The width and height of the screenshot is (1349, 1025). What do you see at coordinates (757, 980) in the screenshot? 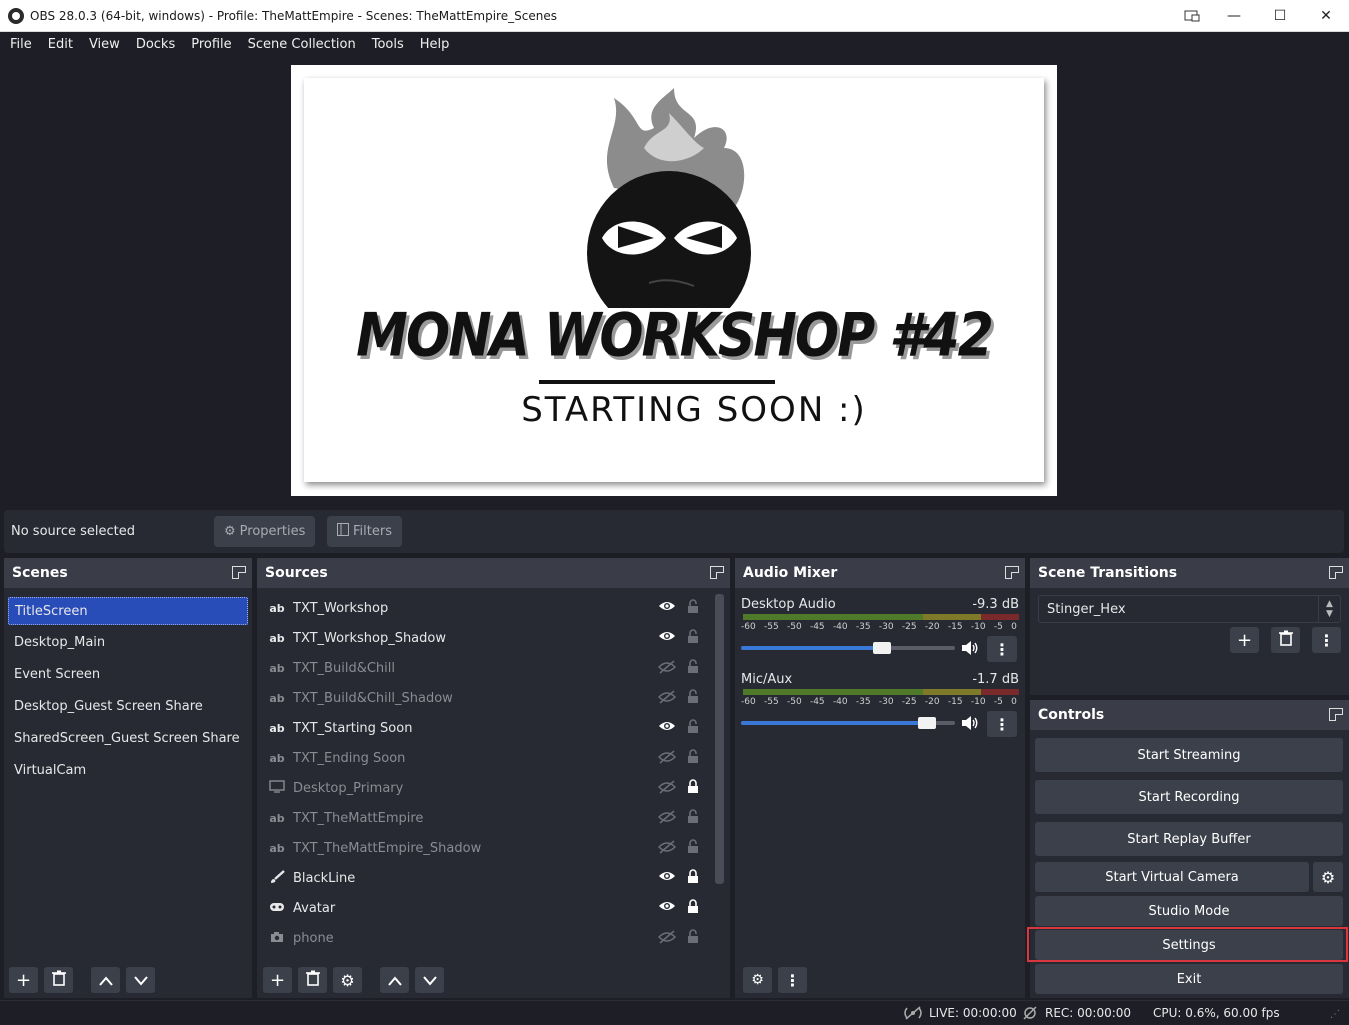
I see `advanced-audio-button: ⚙` at bounding box center [757, 980].